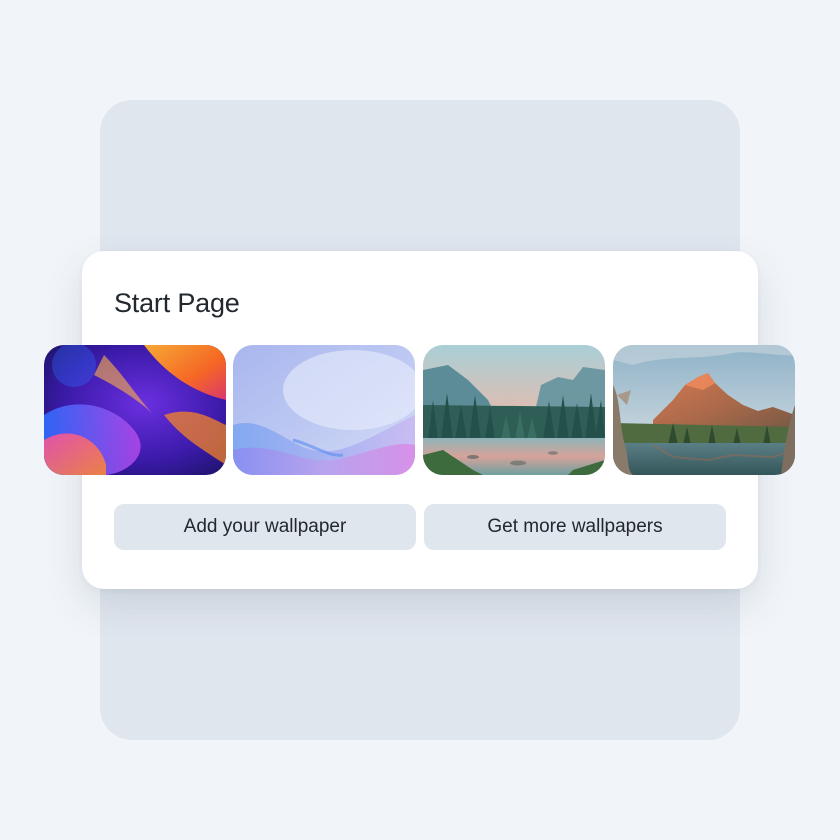  I want to click on wallpaper-thumbnail-mountain, so click(704, 410).